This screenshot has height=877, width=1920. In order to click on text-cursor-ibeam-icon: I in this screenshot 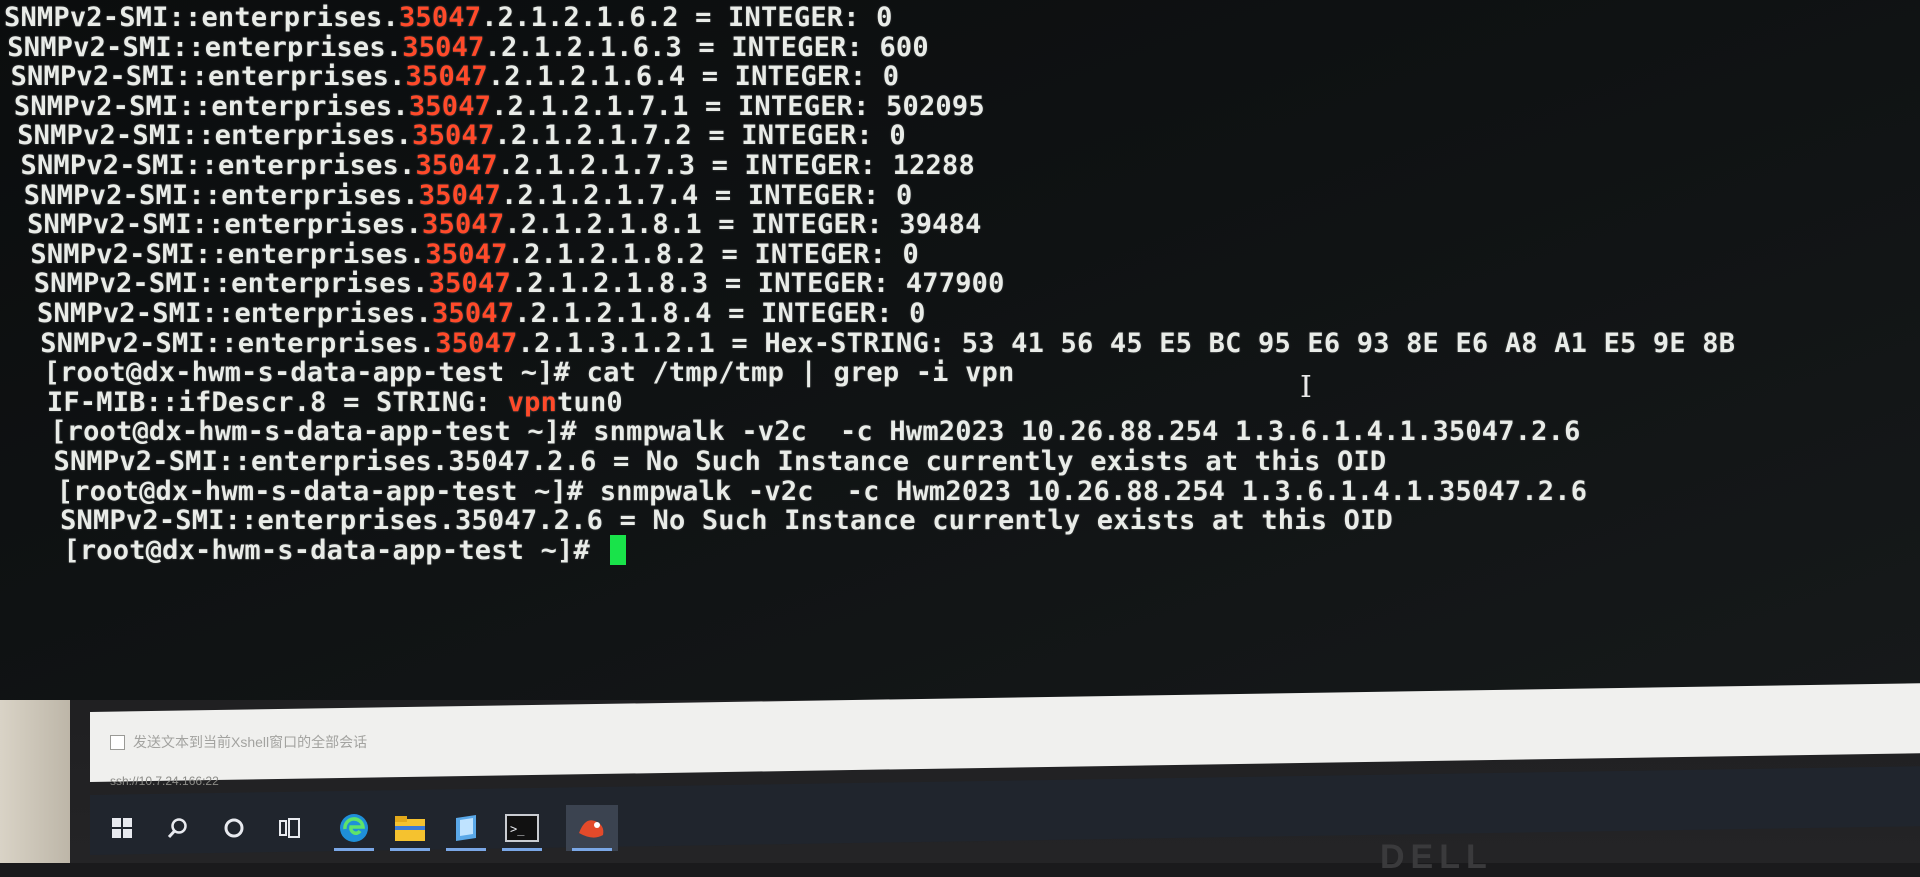, I will do `click(1306, 387)`.